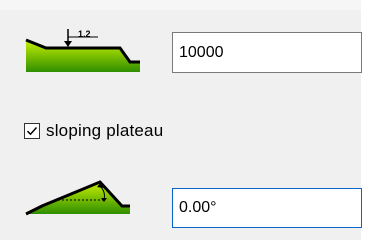  I want to click on sloping-plateau-checkbox-row: sloping plateau, so click(93, 131).